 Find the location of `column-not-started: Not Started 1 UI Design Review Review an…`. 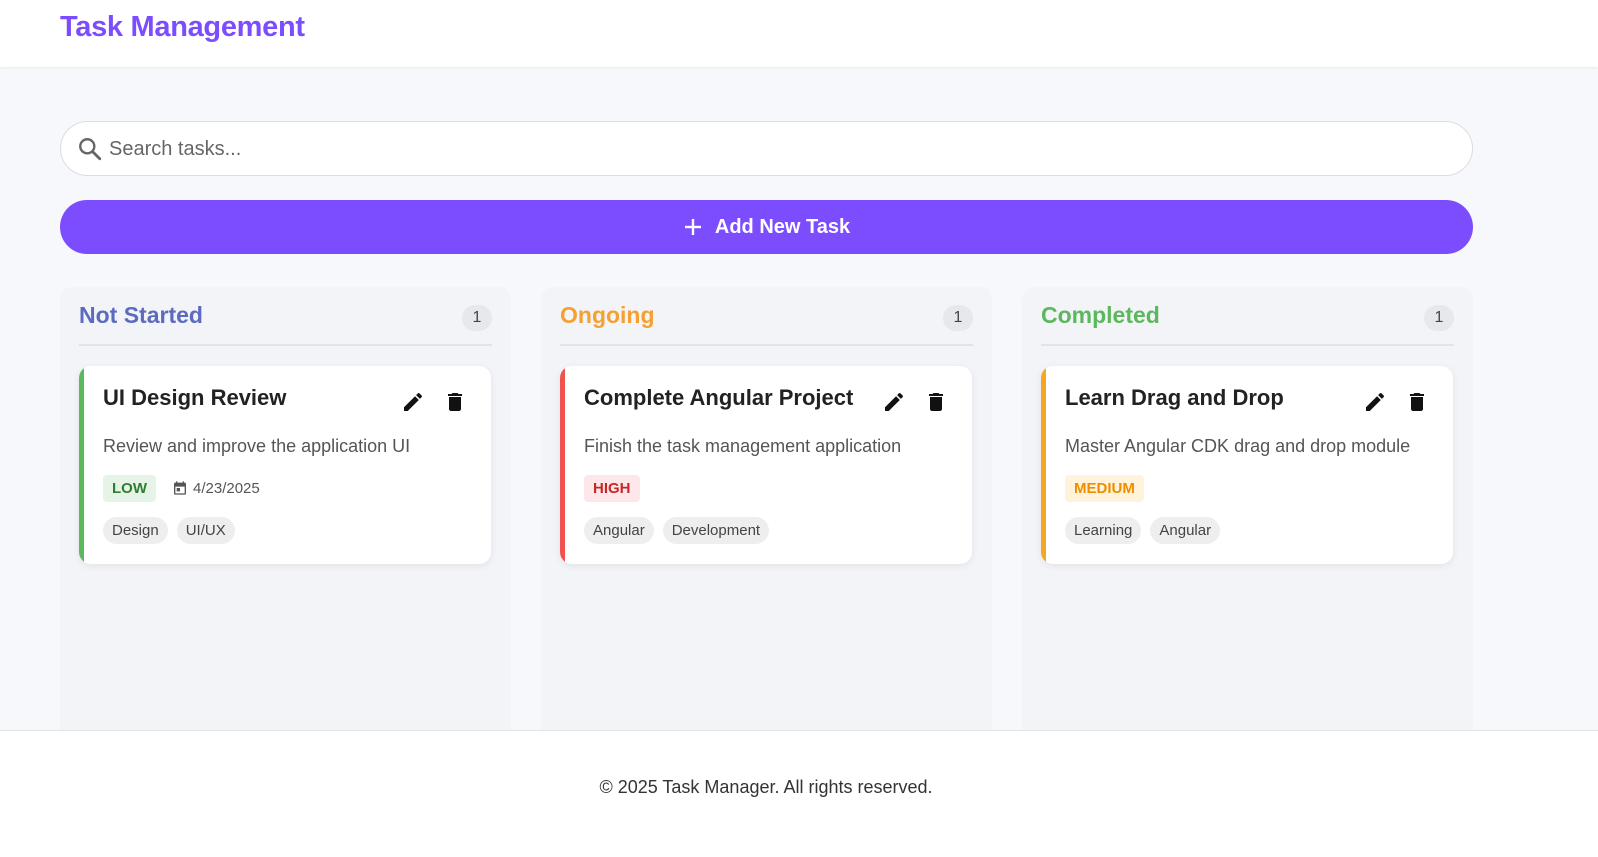

column-not-started: Not Started 1 UI Design Review Review an… is located at coordinates (285, 508).